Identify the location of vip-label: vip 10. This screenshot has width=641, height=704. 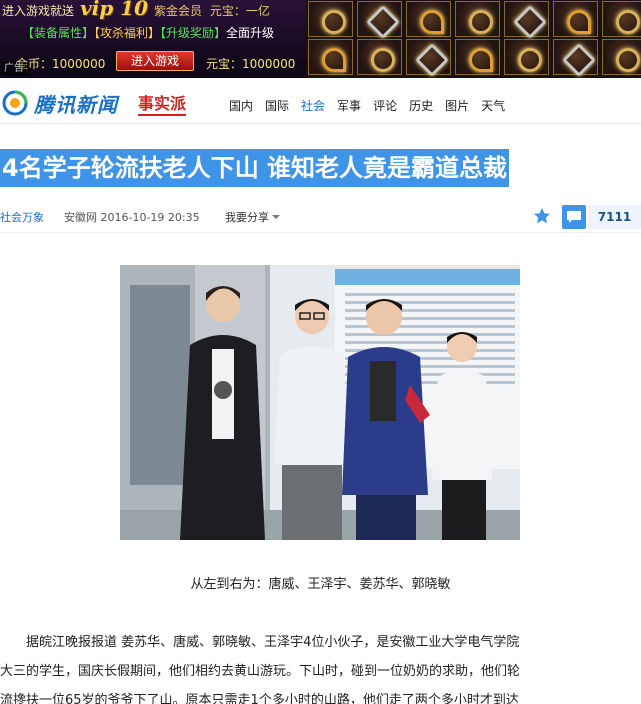
(114, 10).